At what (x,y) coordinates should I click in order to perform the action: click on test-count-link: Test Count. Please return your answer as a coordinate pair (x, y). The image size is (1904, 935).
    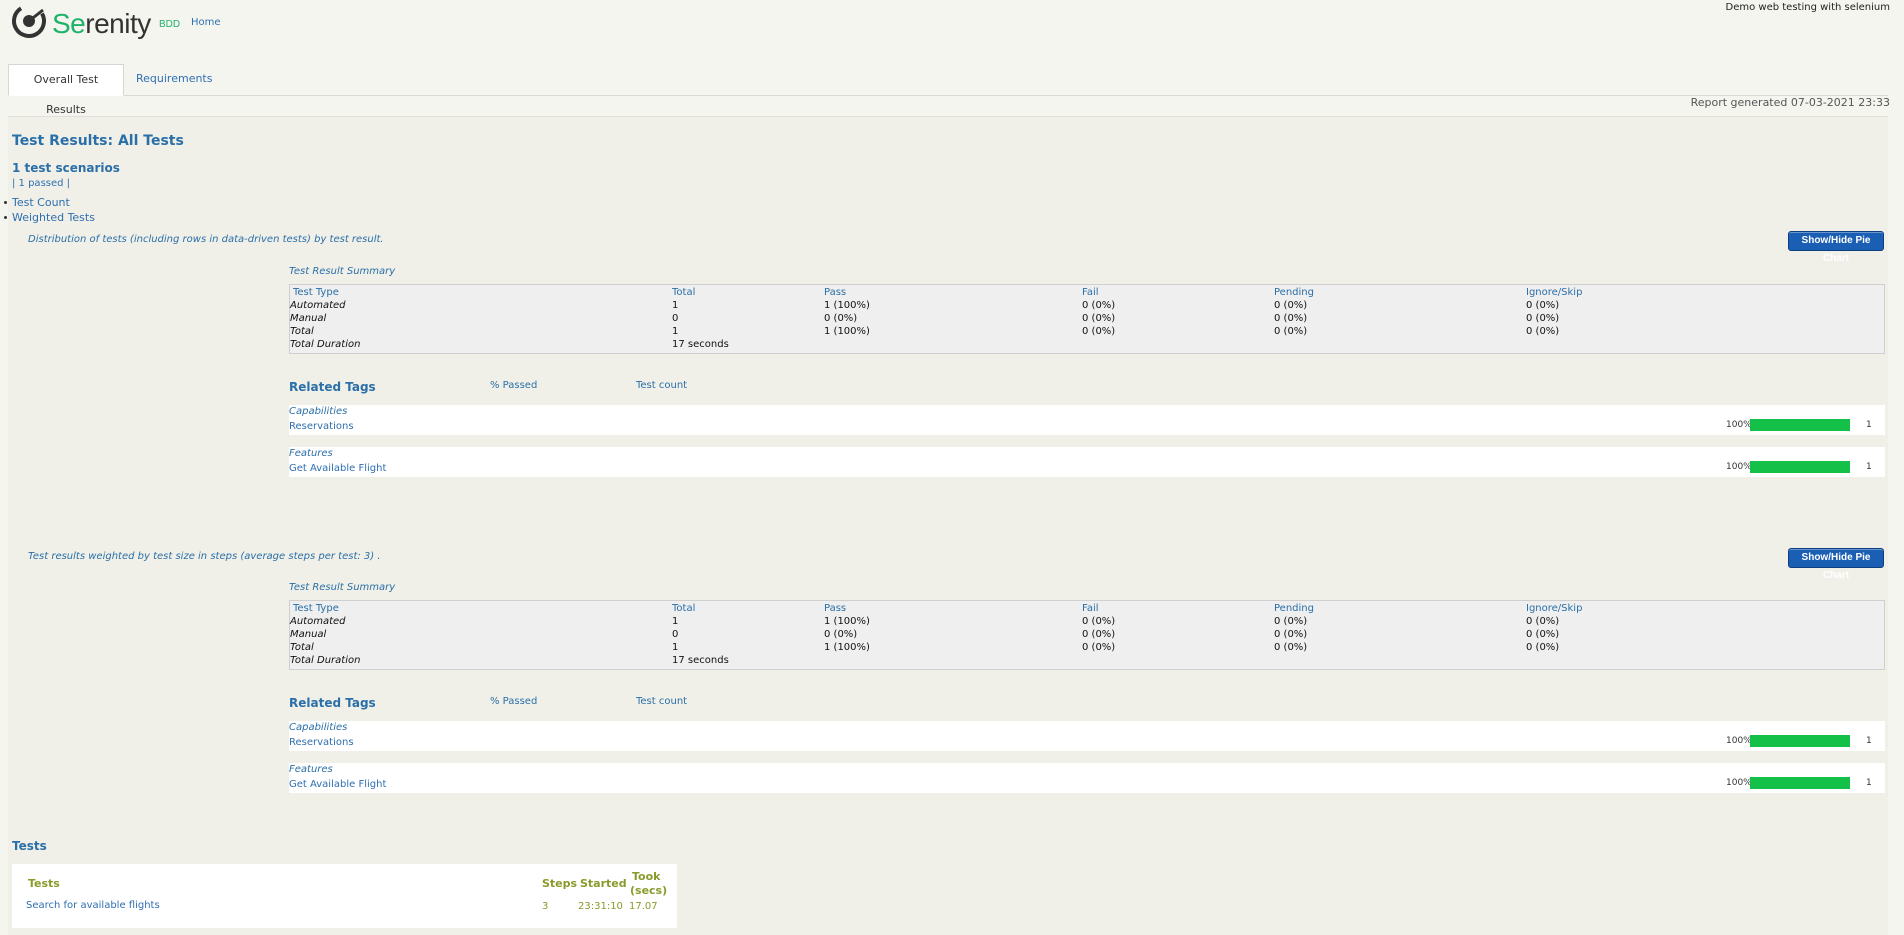
    Looking at the image, I should click on (37, 202).